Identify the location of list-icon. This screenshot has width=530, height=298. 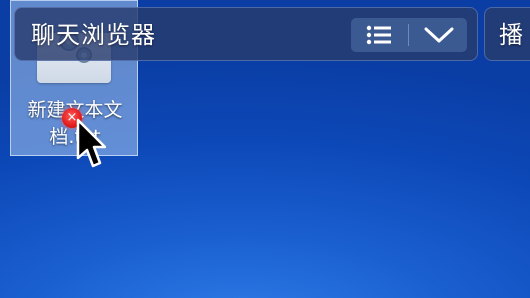
(378, 35).